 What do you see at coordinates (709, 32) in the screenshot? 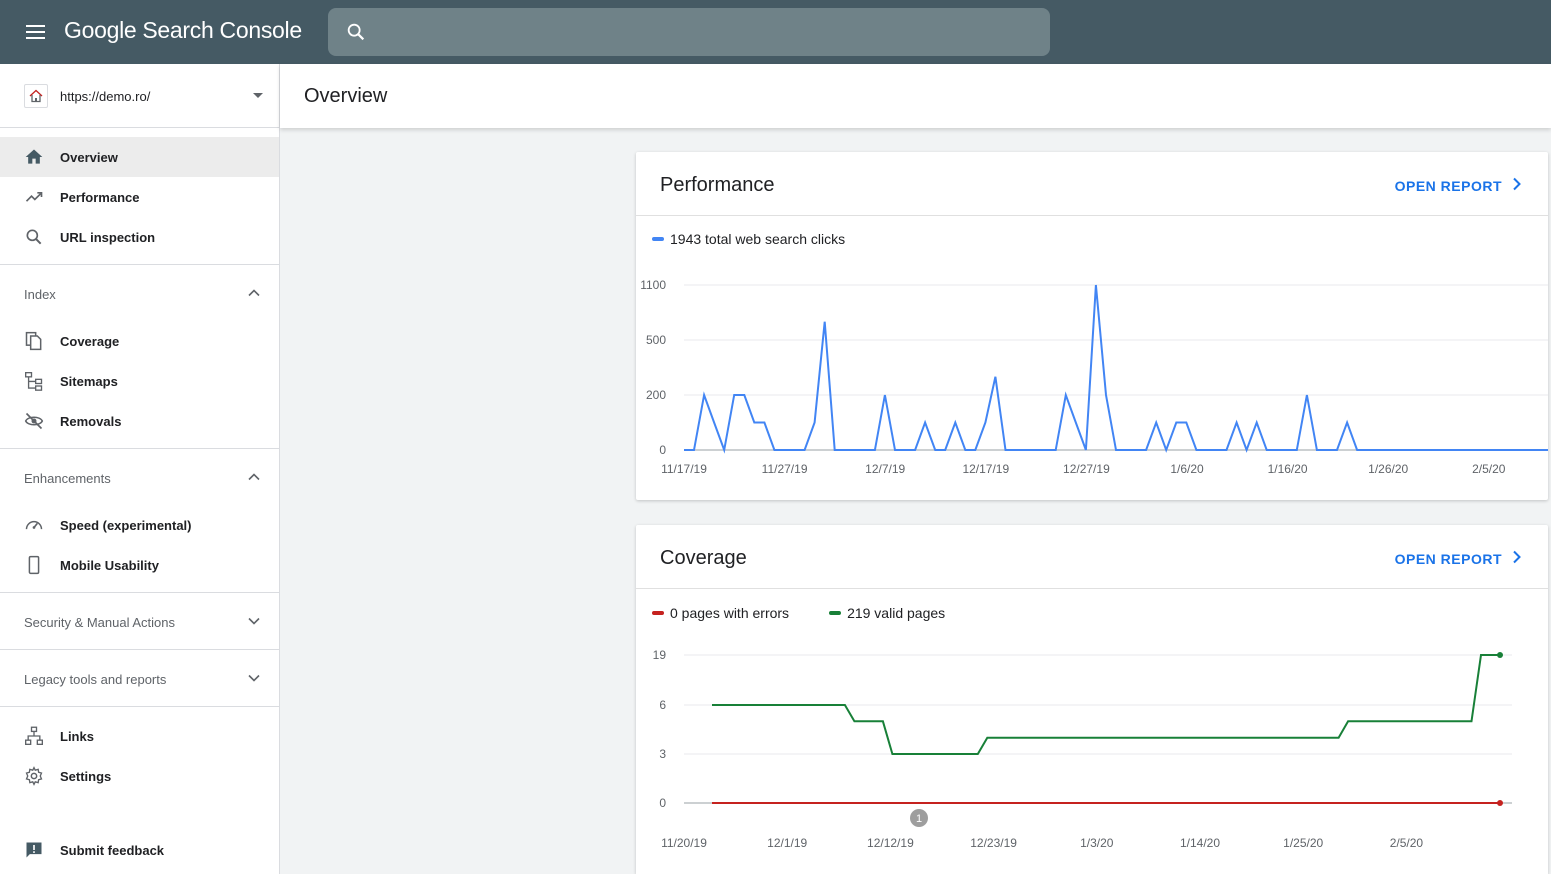
I see `search-input` at bounding box center [709, 32].